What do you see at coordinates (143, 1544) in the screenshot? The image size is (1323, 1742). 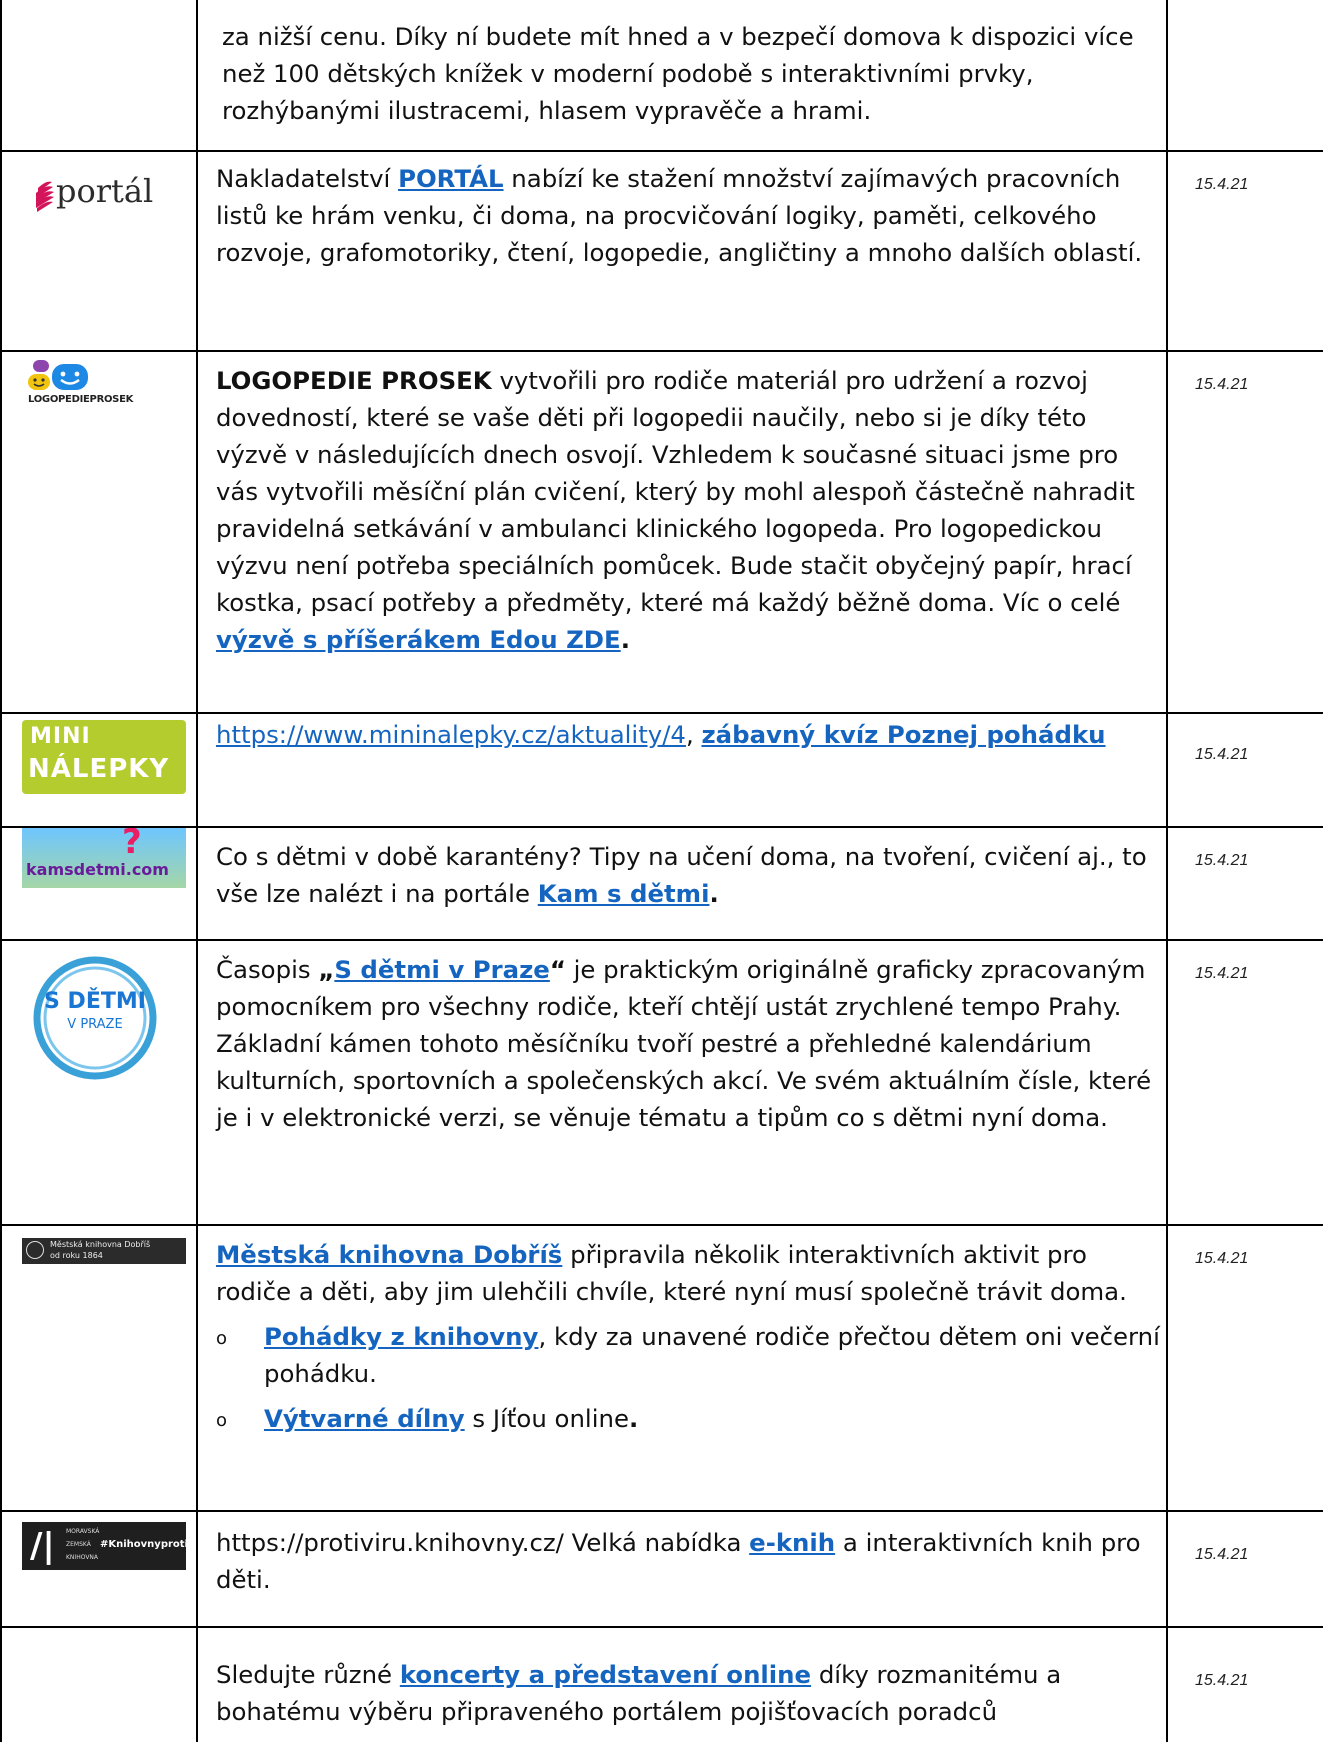 I see `mzk-logo-tag: #Knihovnyprotiviru` at bounding box center [143, 1544].